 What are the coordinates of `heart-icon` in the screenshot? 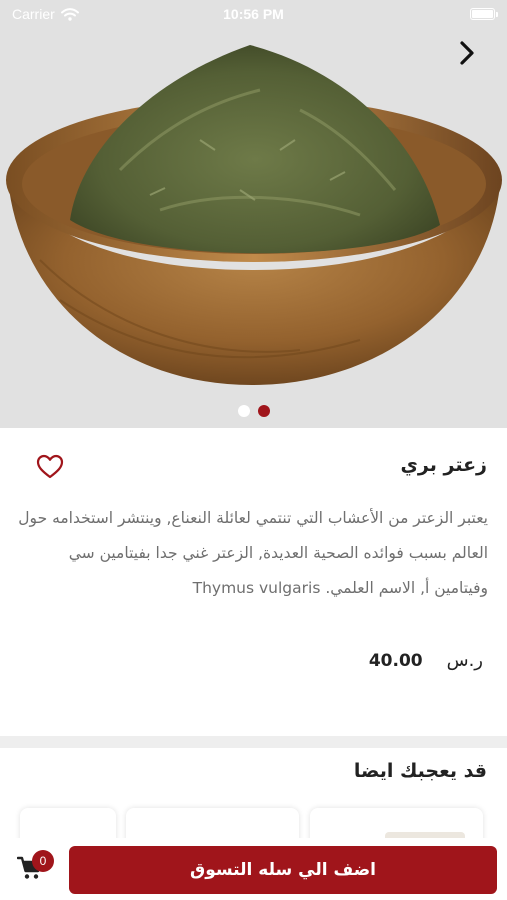 It's located at (50, 466).